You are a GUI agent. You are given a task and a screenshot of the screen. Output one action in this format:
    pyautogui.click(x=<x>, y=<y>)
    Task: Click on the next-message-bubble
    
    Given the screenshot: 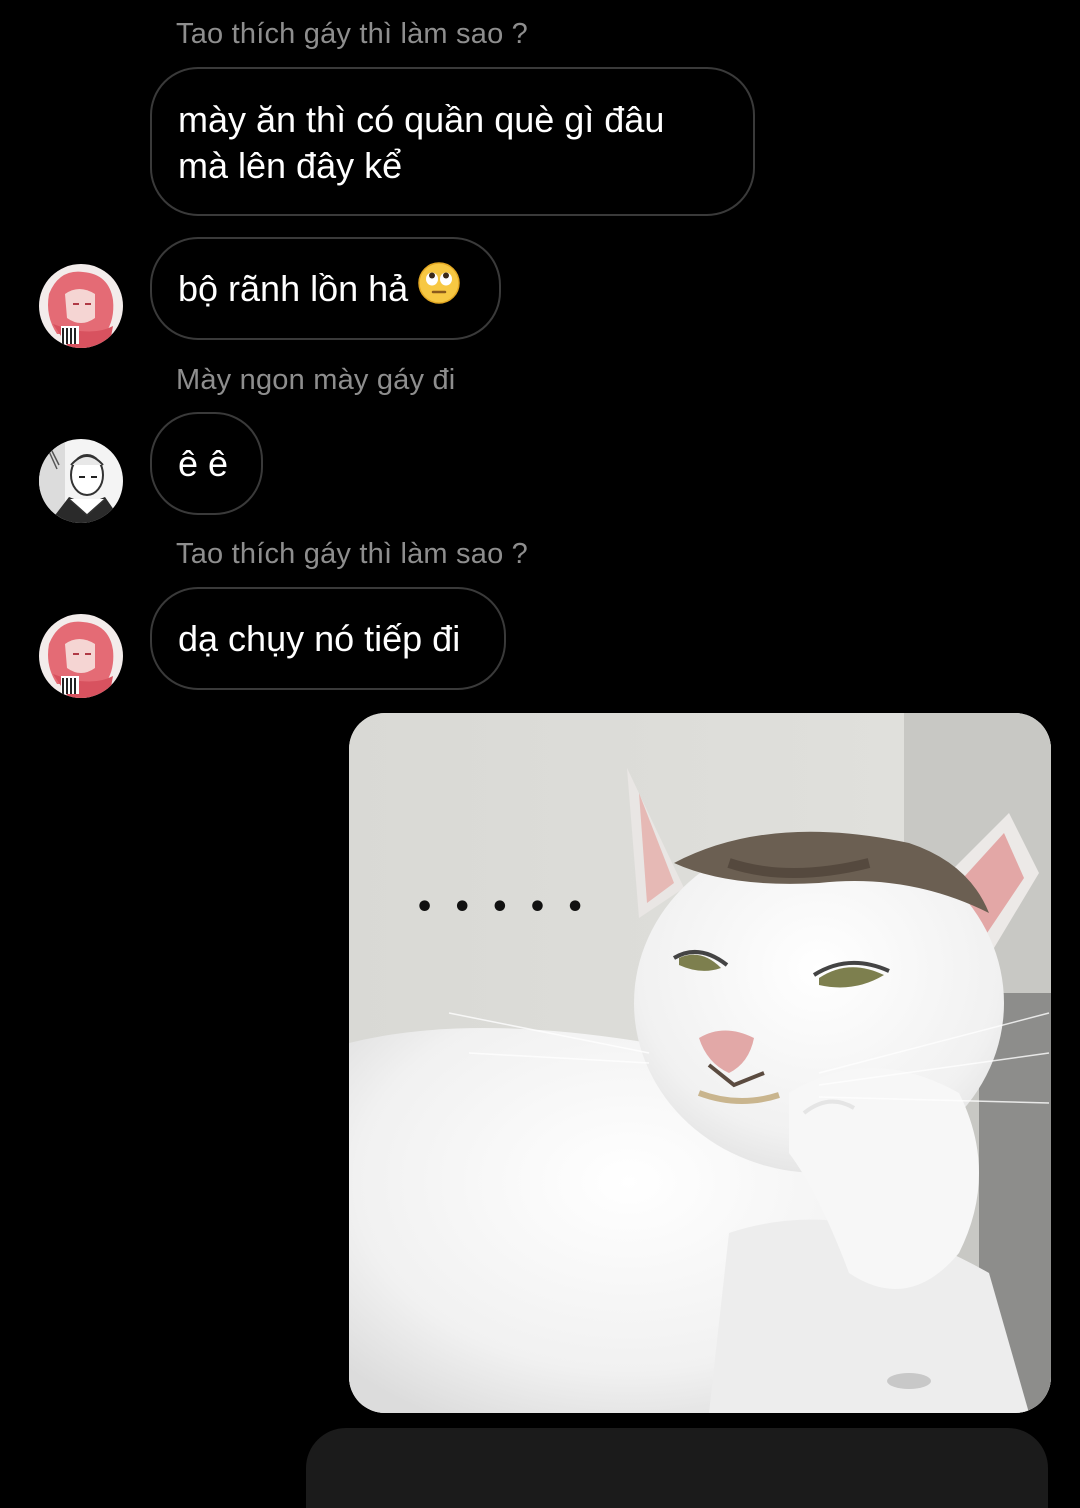 What is the action you would take?
    pyautogui.click(x=677, y=1468)
    